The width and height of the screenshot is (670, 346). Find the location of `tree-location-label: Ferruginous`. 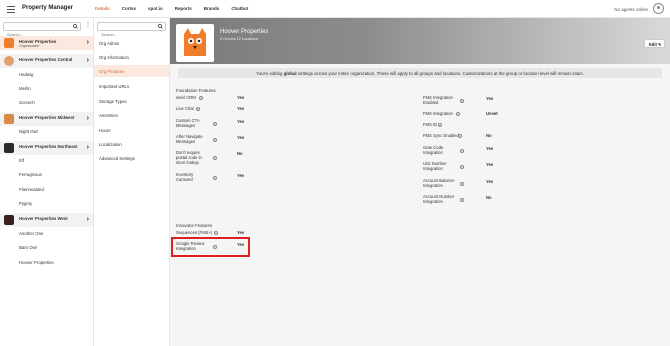

tree-location-label: Ferruginous is located at coordinates (30, 174).